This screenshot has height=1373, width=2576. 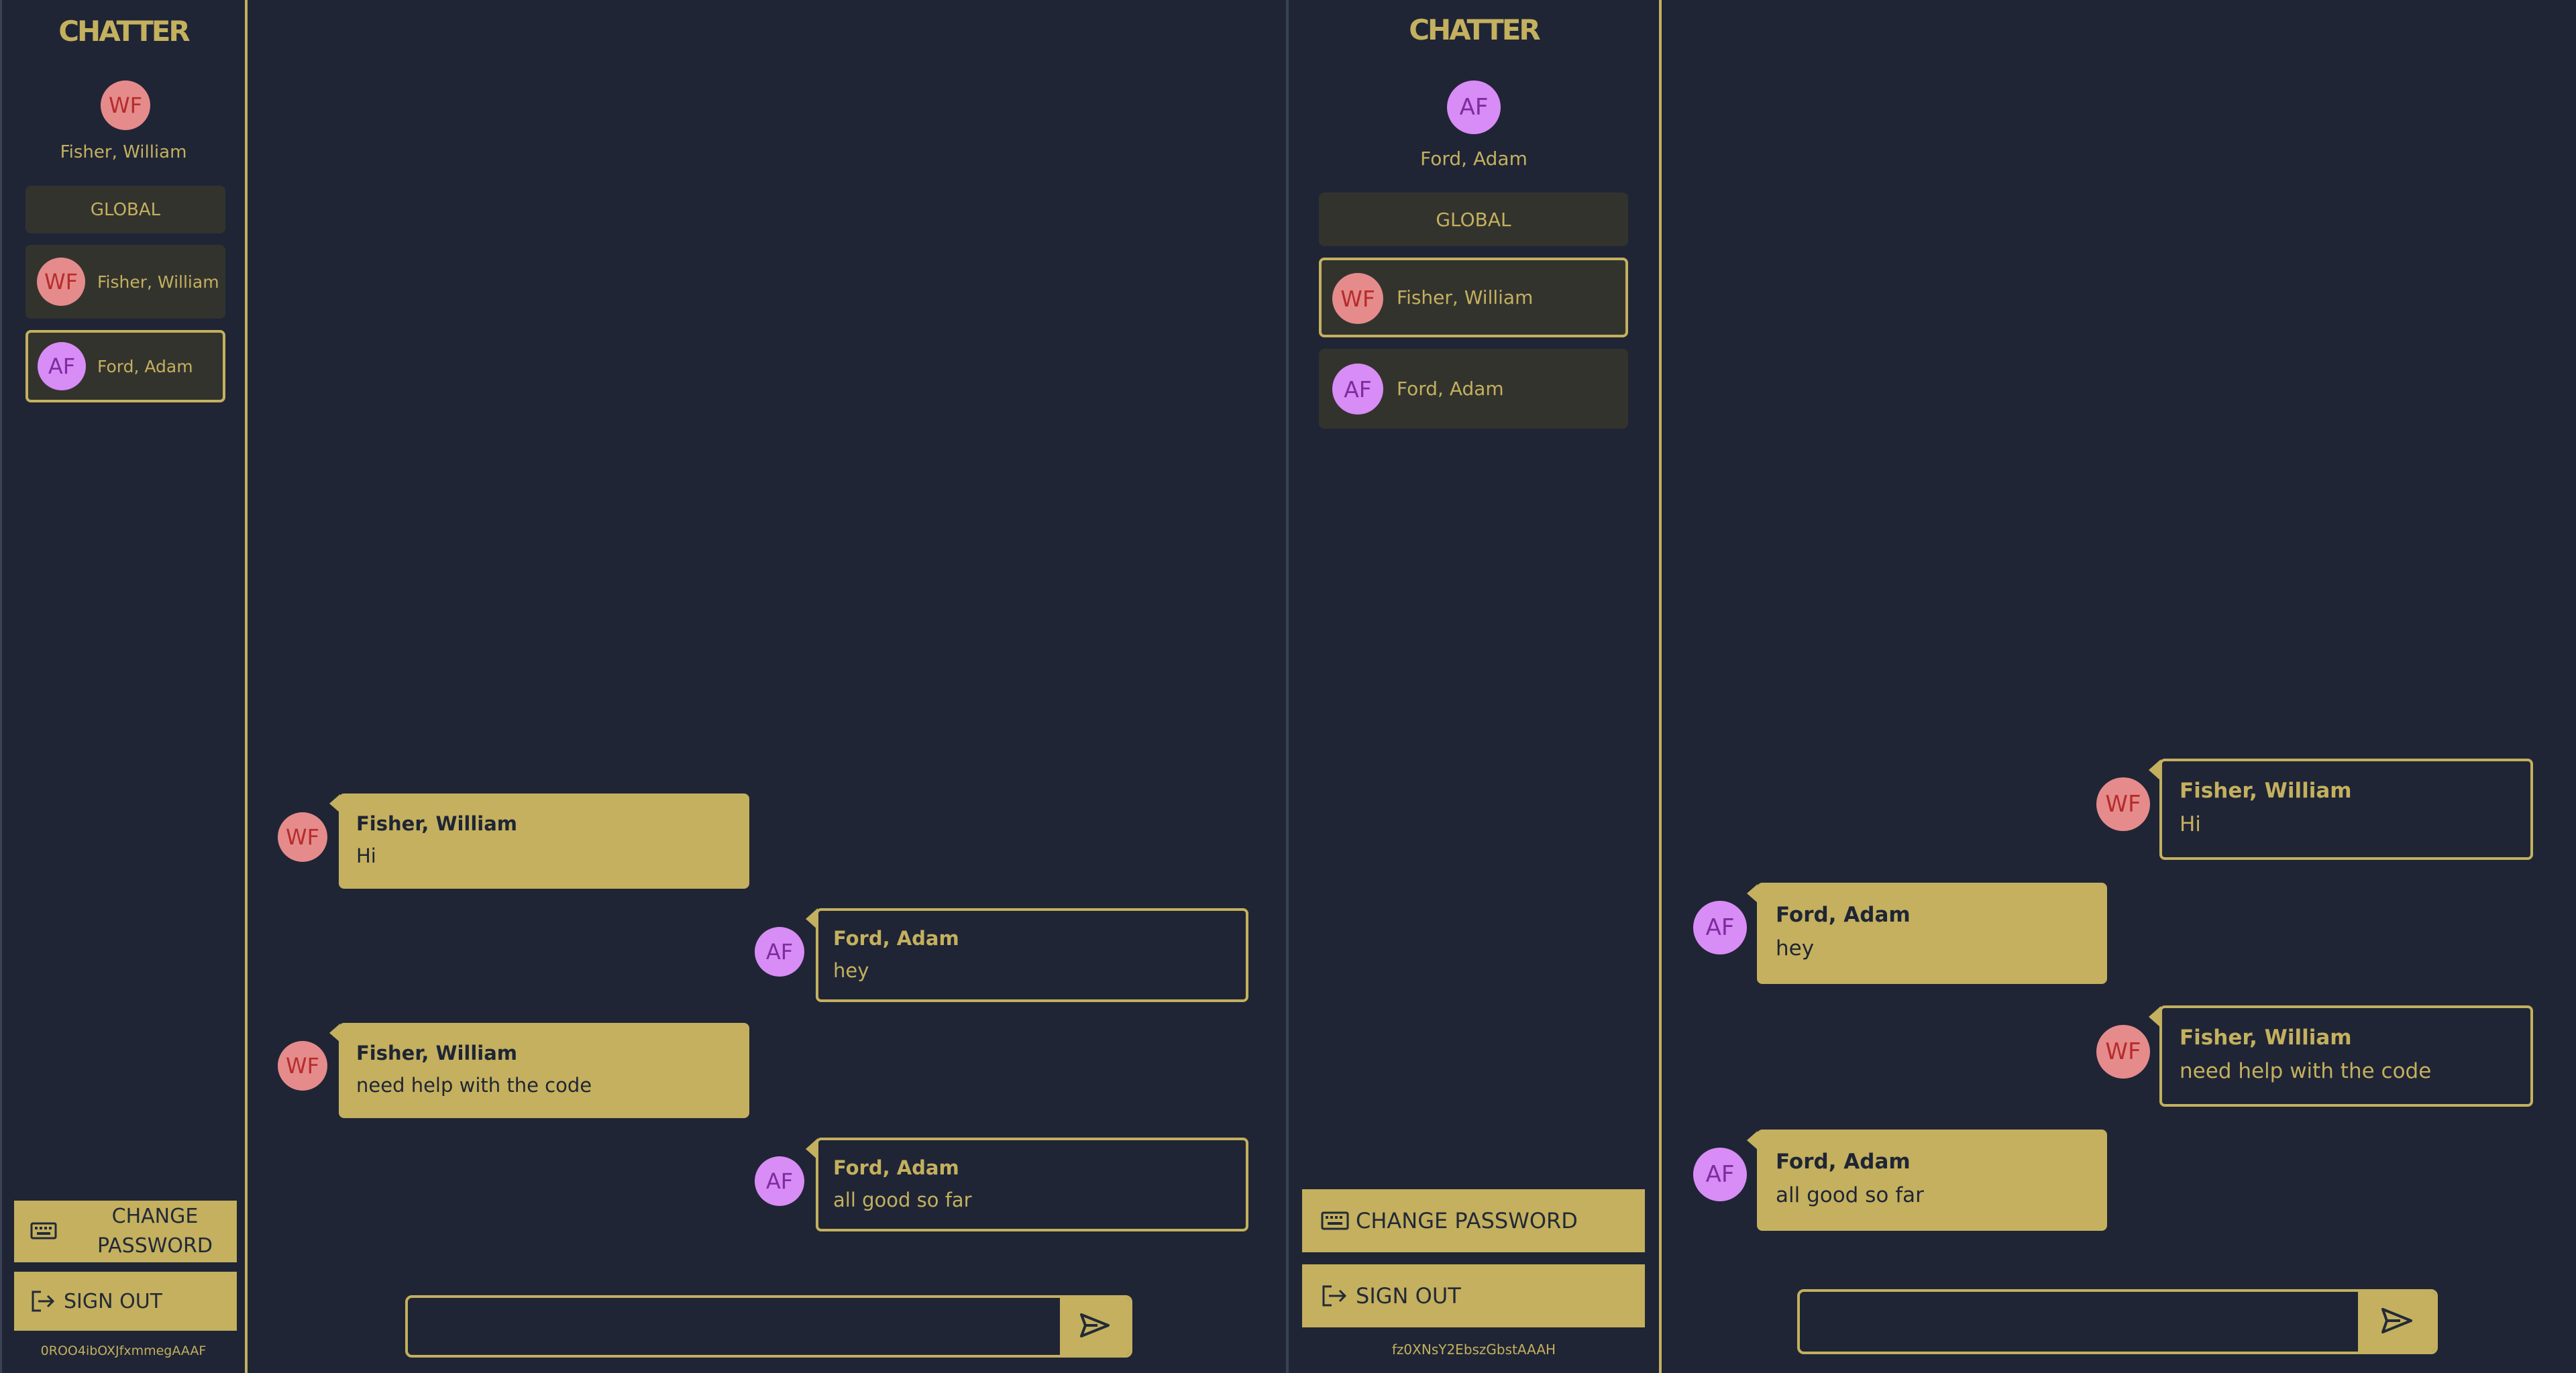 I want to click on session-id: 0ROO4ibOXJfxmmegAAAF, so click(x=123, y=1350).